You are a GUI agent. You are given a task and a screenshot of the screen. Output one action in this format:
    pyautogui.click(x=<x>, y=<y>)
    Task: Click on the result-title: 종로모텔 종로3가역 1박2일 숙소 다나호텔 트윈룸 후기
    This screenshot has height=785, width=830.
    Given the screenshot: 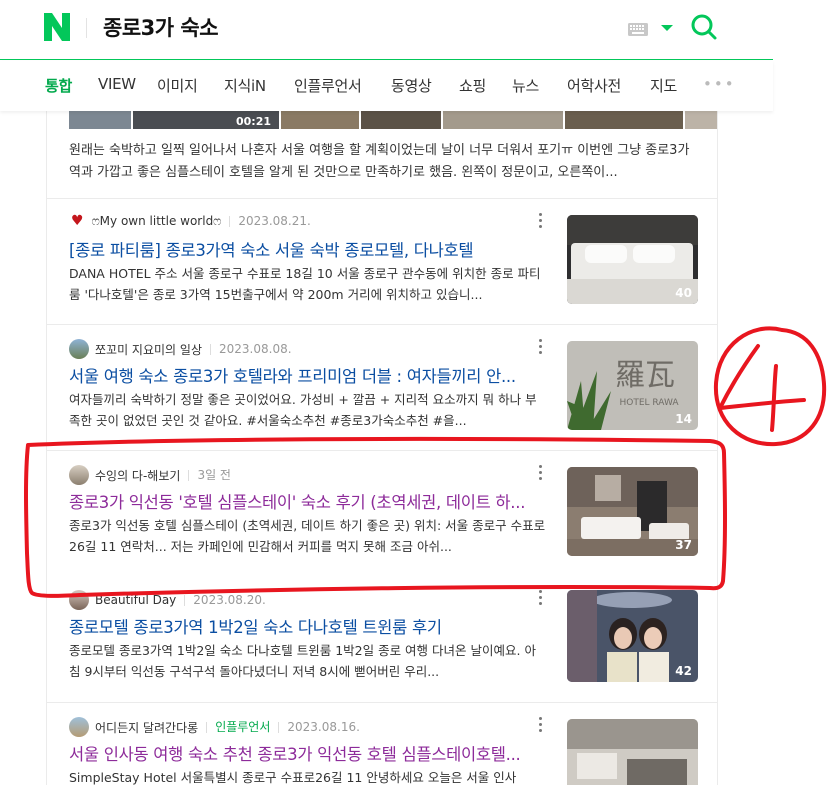 What is the action you would take?
    pyautogui.click(x=308, y=626)
    